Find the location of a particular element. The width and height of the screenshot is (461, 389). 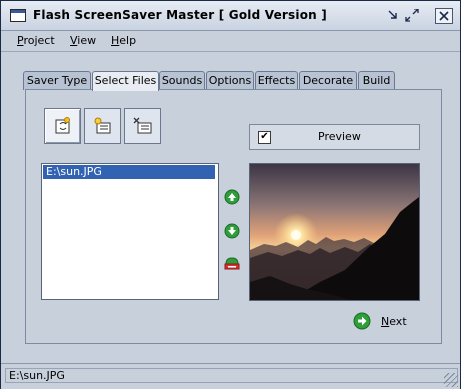

restore-icon is located at coordinates (412, 15).